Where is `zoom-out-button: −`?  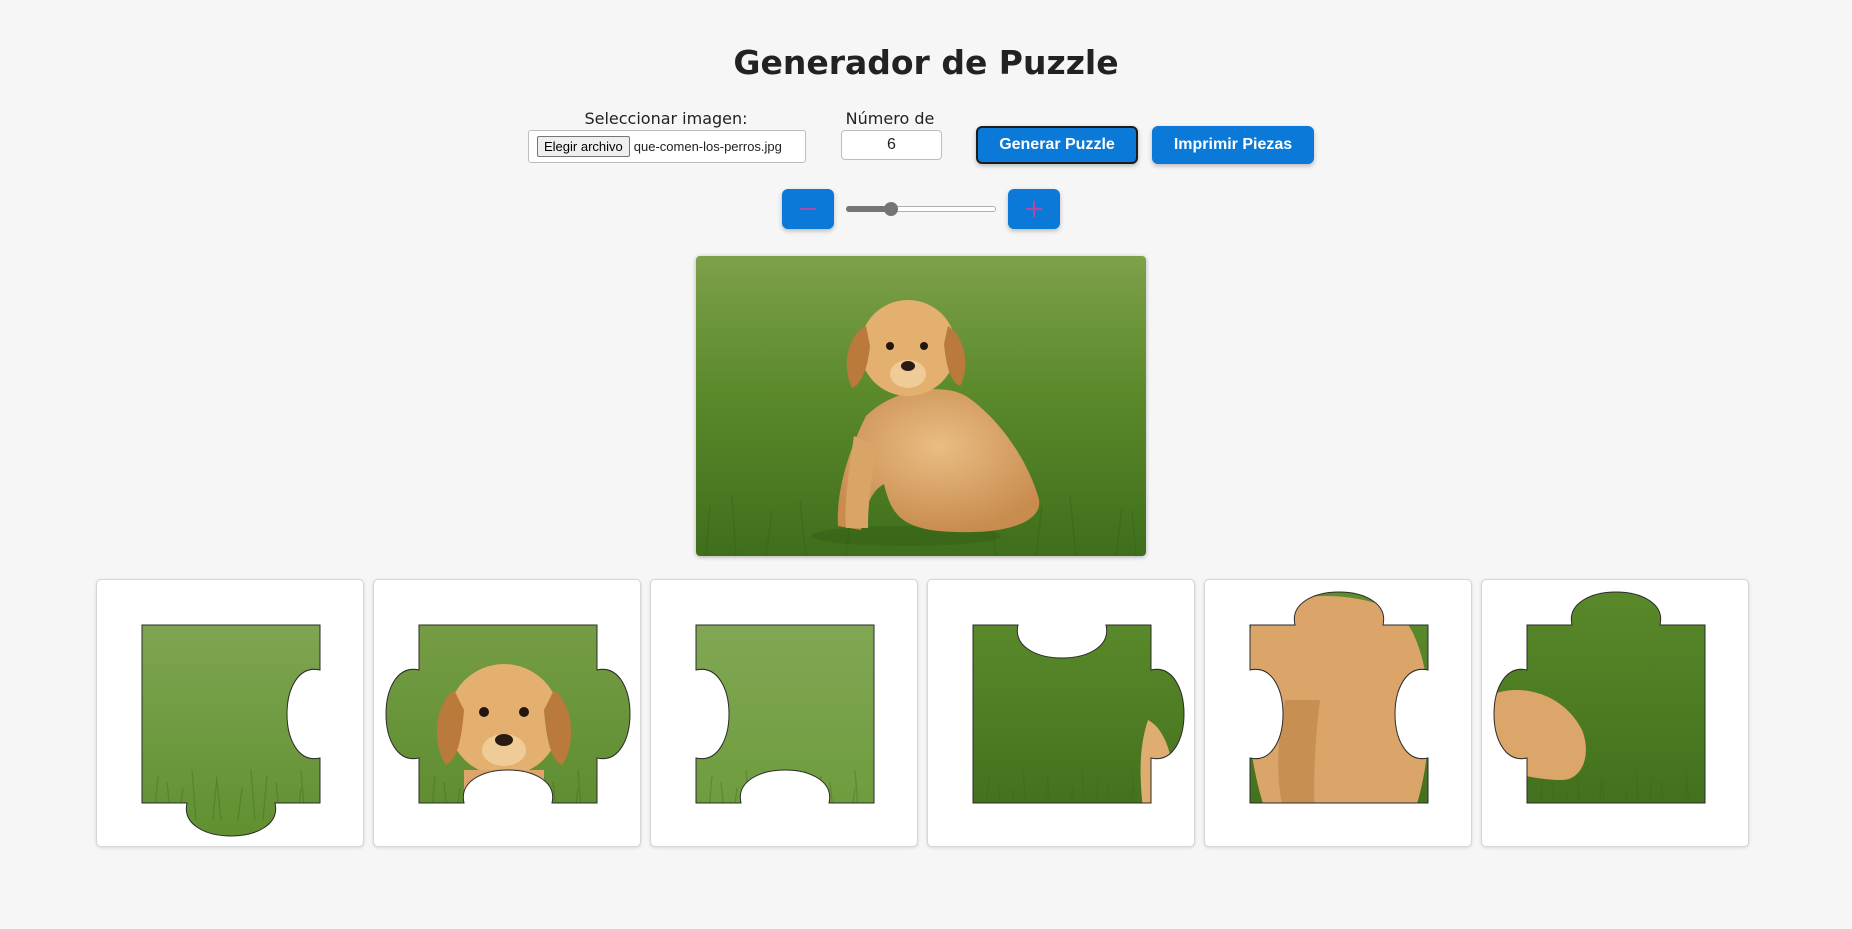 zoom-out-button: − is located at coordinates (808, 209).